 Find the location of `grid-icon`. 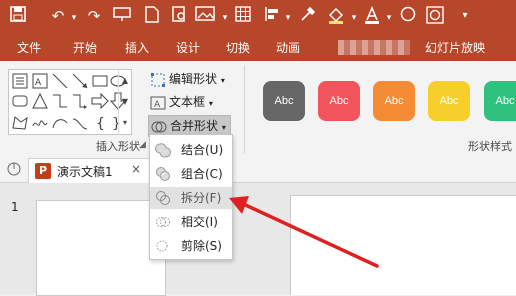

grid-icon is located at coordinates (243, 16).